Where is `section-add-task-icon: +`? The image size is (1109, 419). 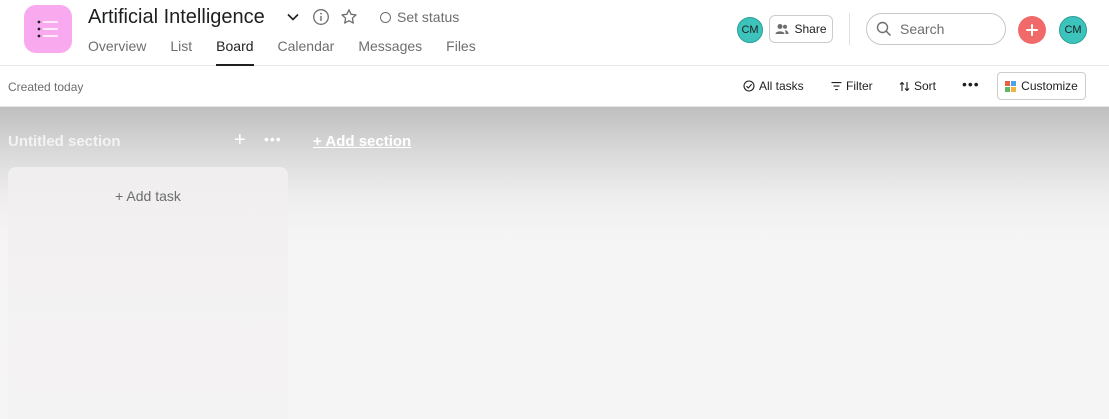 section-add-task-icon: + is located at coordinates (240, 140).